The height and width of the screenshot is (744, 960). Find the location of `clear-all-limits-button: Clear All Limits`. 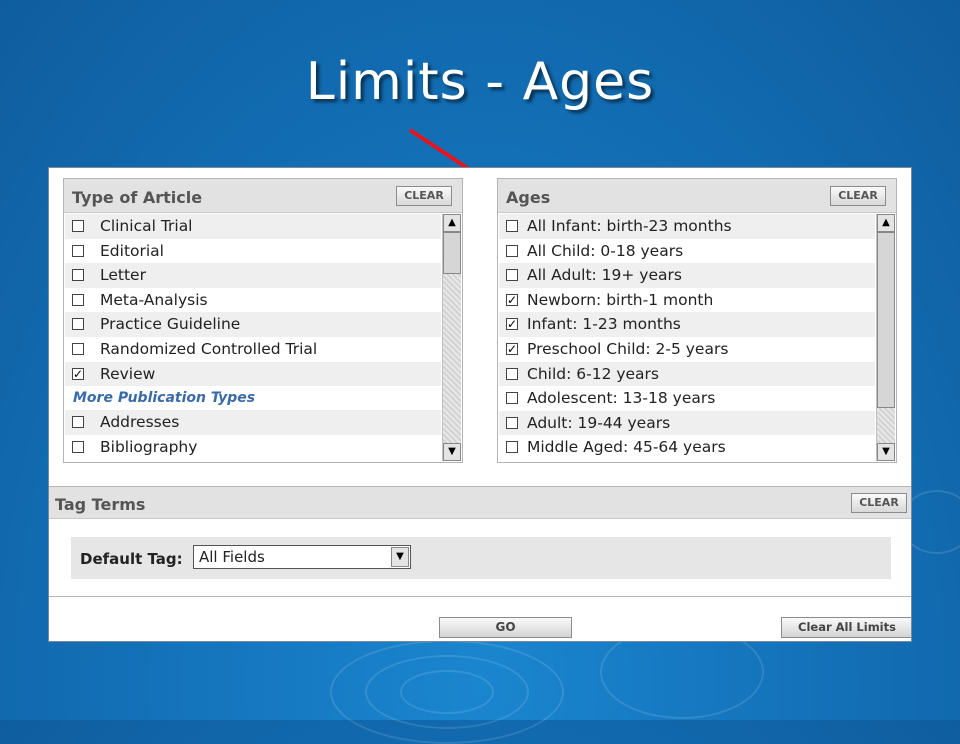

clear-all-limits-button: Clear All Limits is located at coordinates (846, 627).